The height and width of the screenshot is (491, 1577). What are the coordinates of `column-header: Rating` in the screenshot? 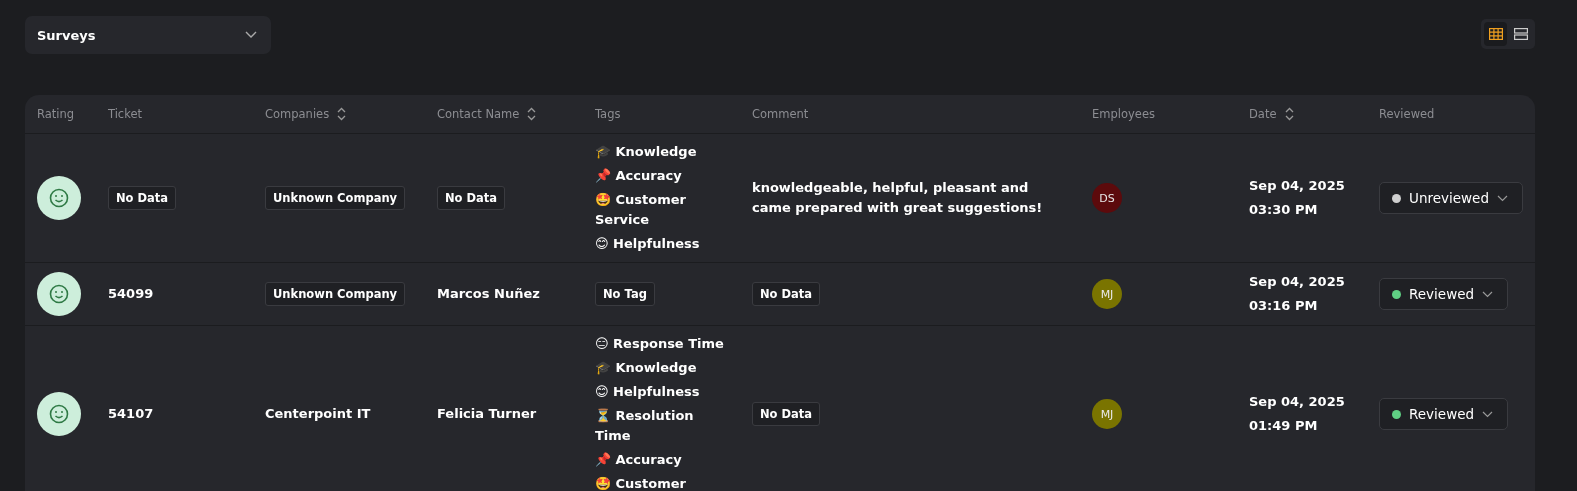 It's located at (56, 114).